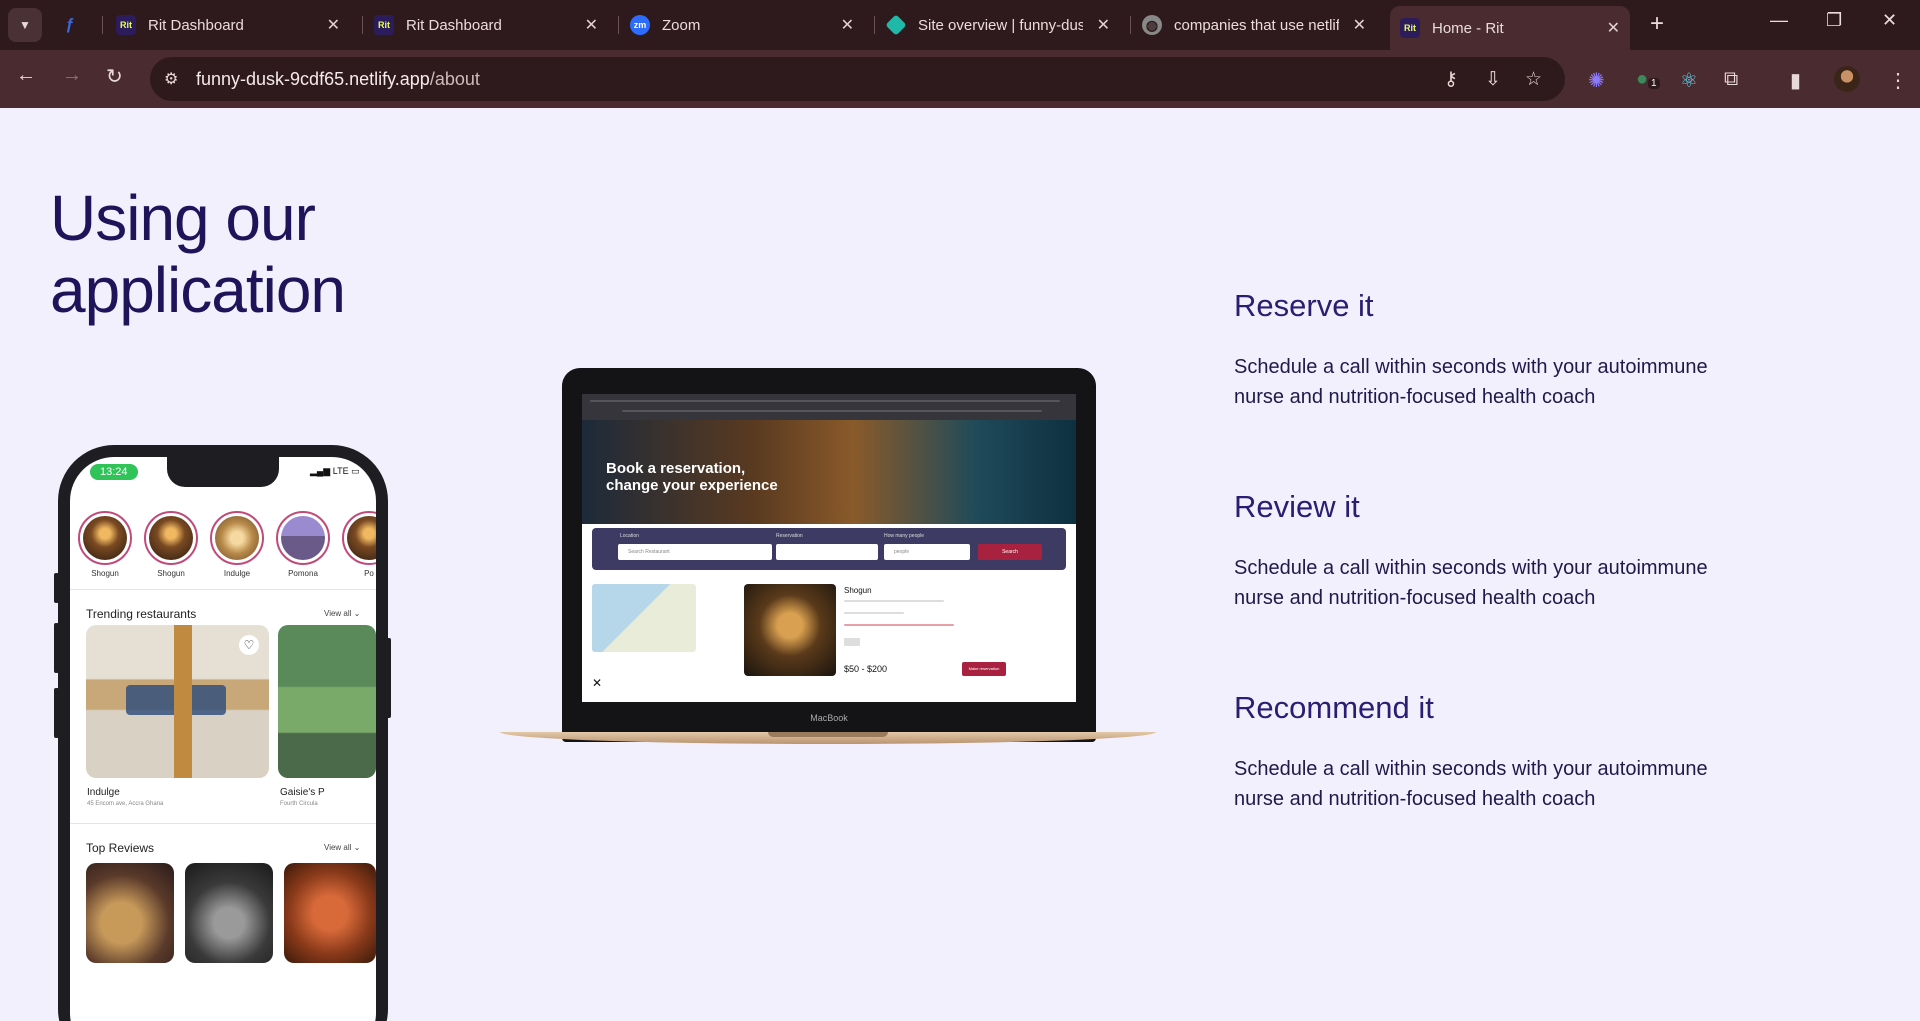 This screenshot has height=1021, width=1920. I want to click on url-path: /about, so click(454, 79).